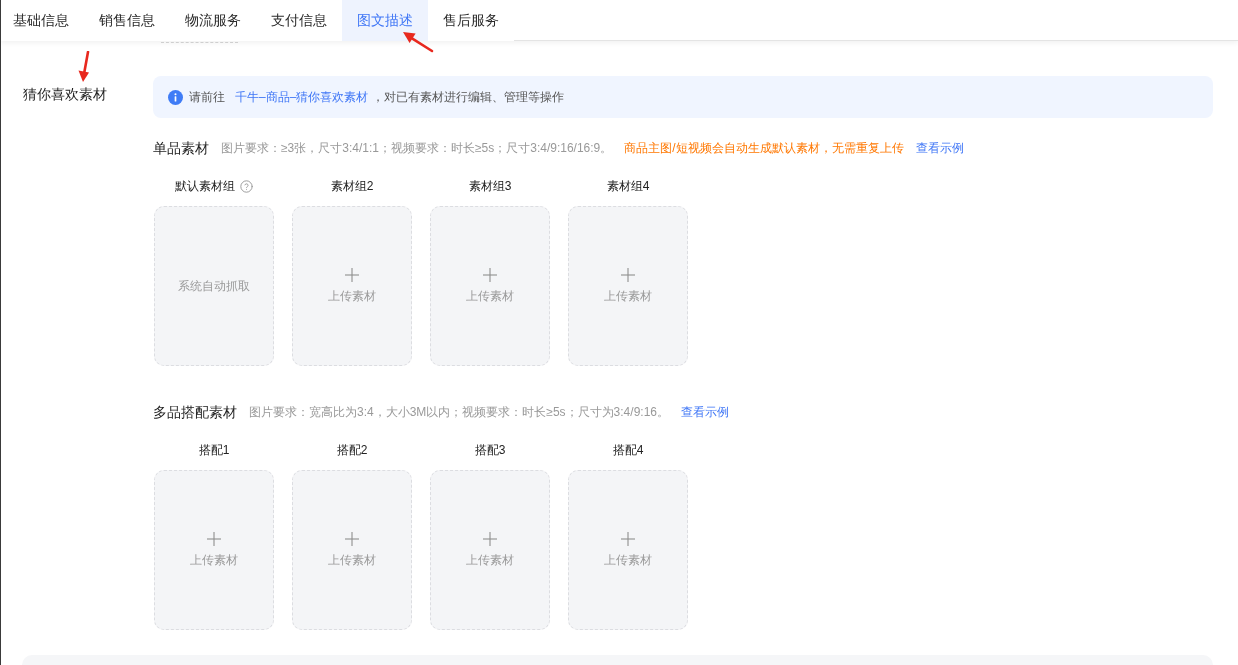 The height and width of the screenshot is (665, 1238). I want to click on tab: 售后服务, so click(471, 20).